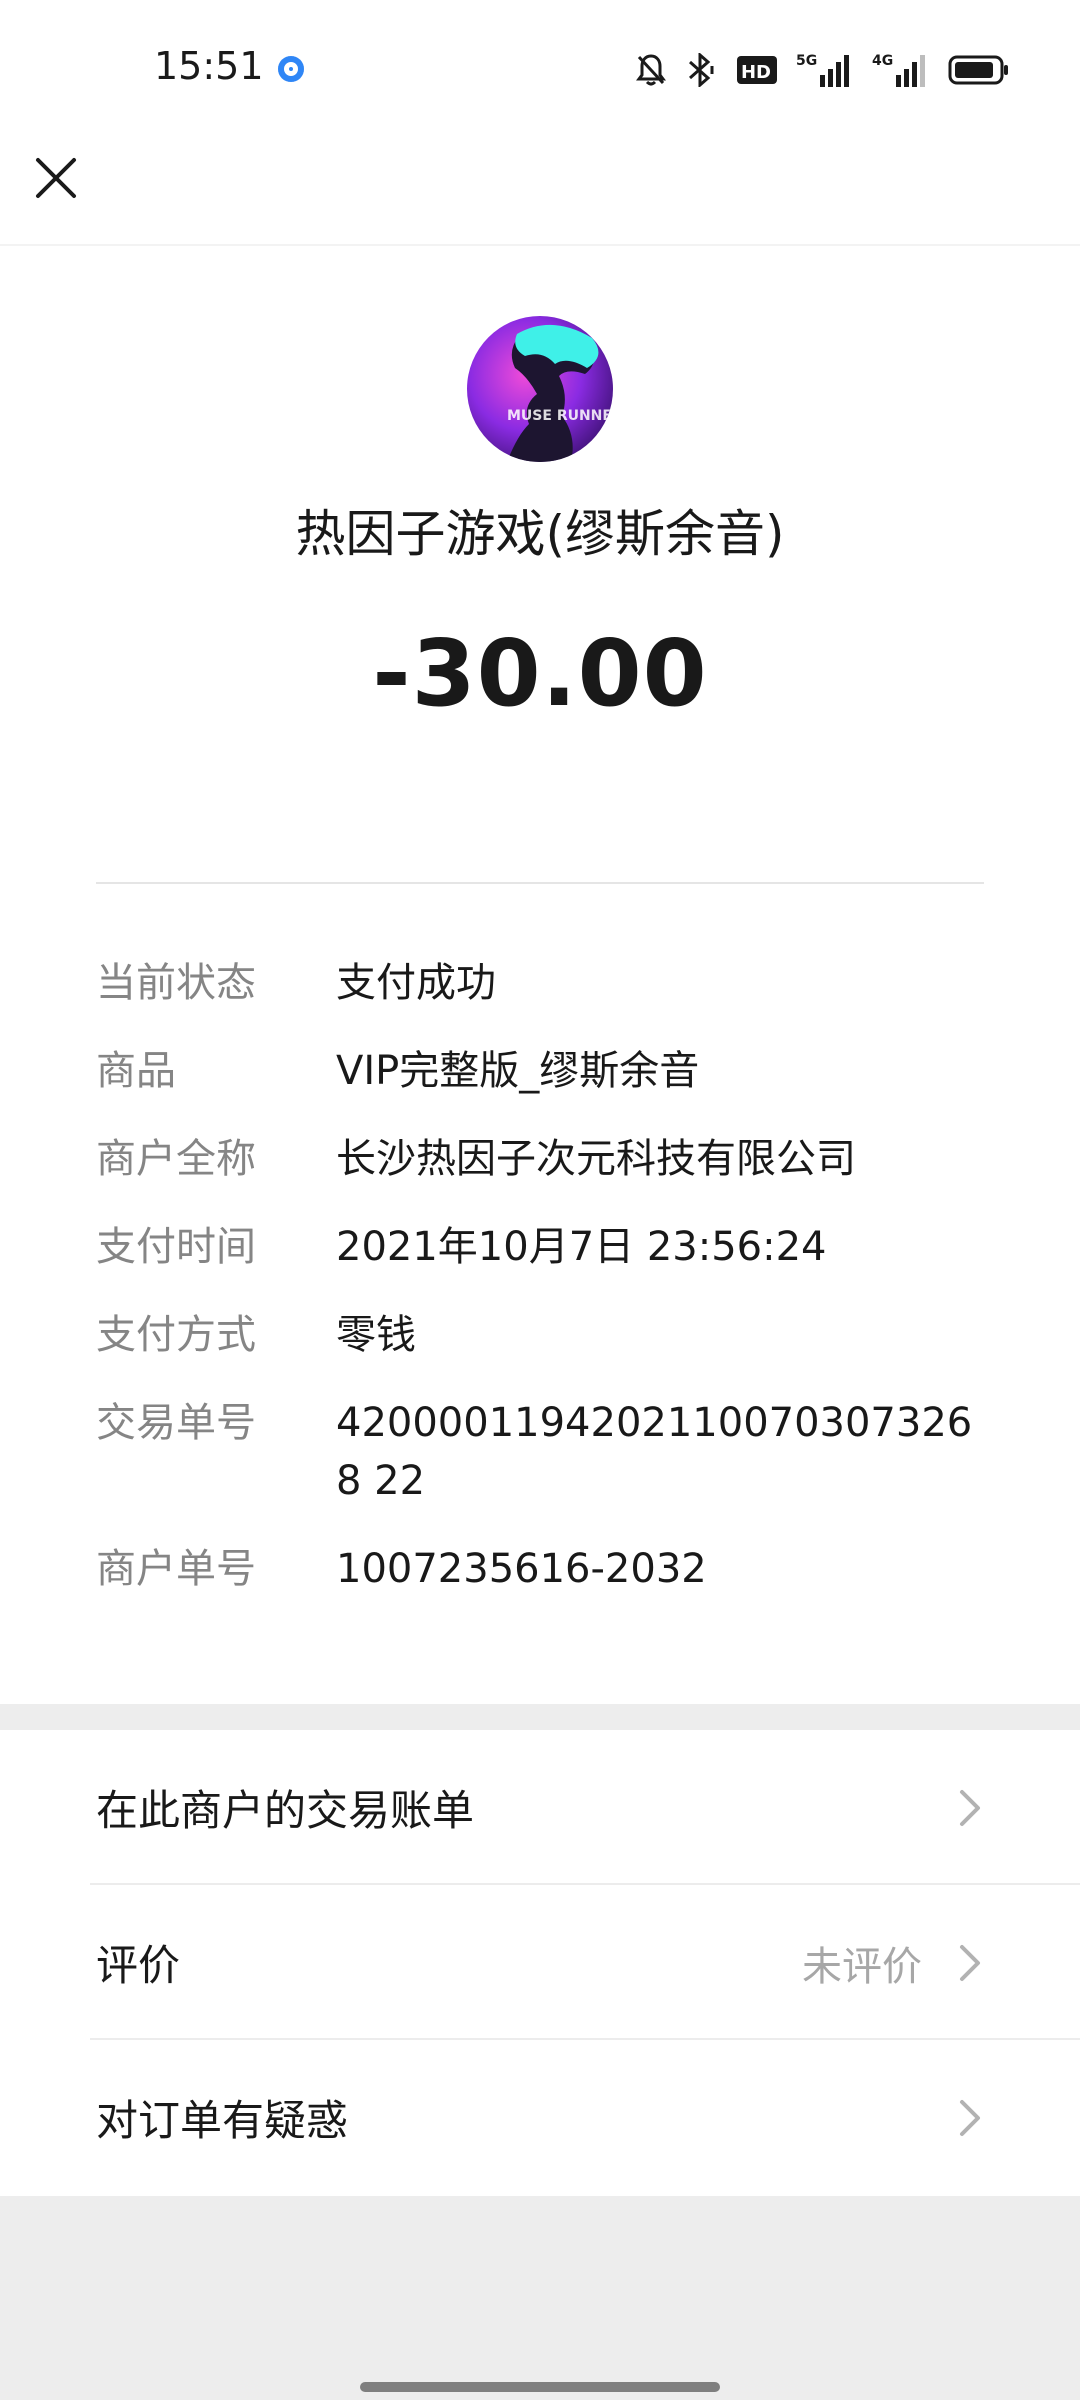  Describe the element at coordinates (978, 70) in the screenshot. I see `battery-icon` at that location.